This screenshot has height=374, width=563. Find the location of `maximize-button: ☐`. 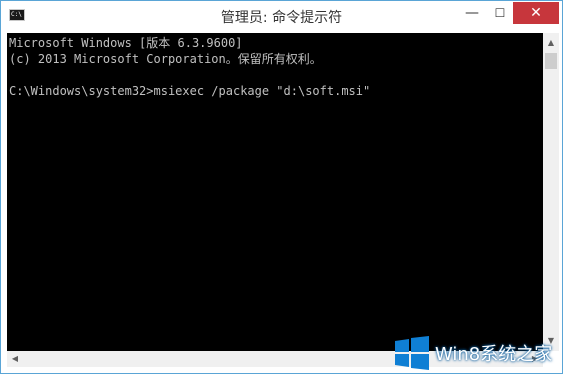

maximize-button: ☐ is located at coordinates (500, 13).